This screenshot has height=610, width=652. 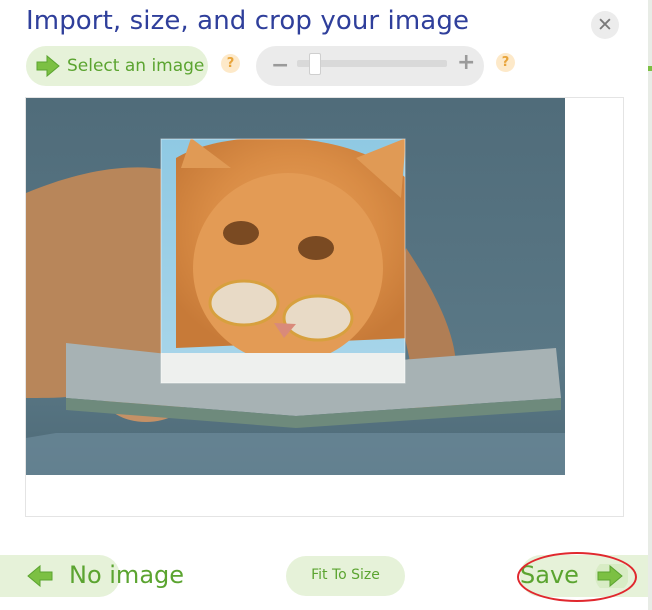 I want to click on zoom-in-button: +, so click(x=466, y=62).